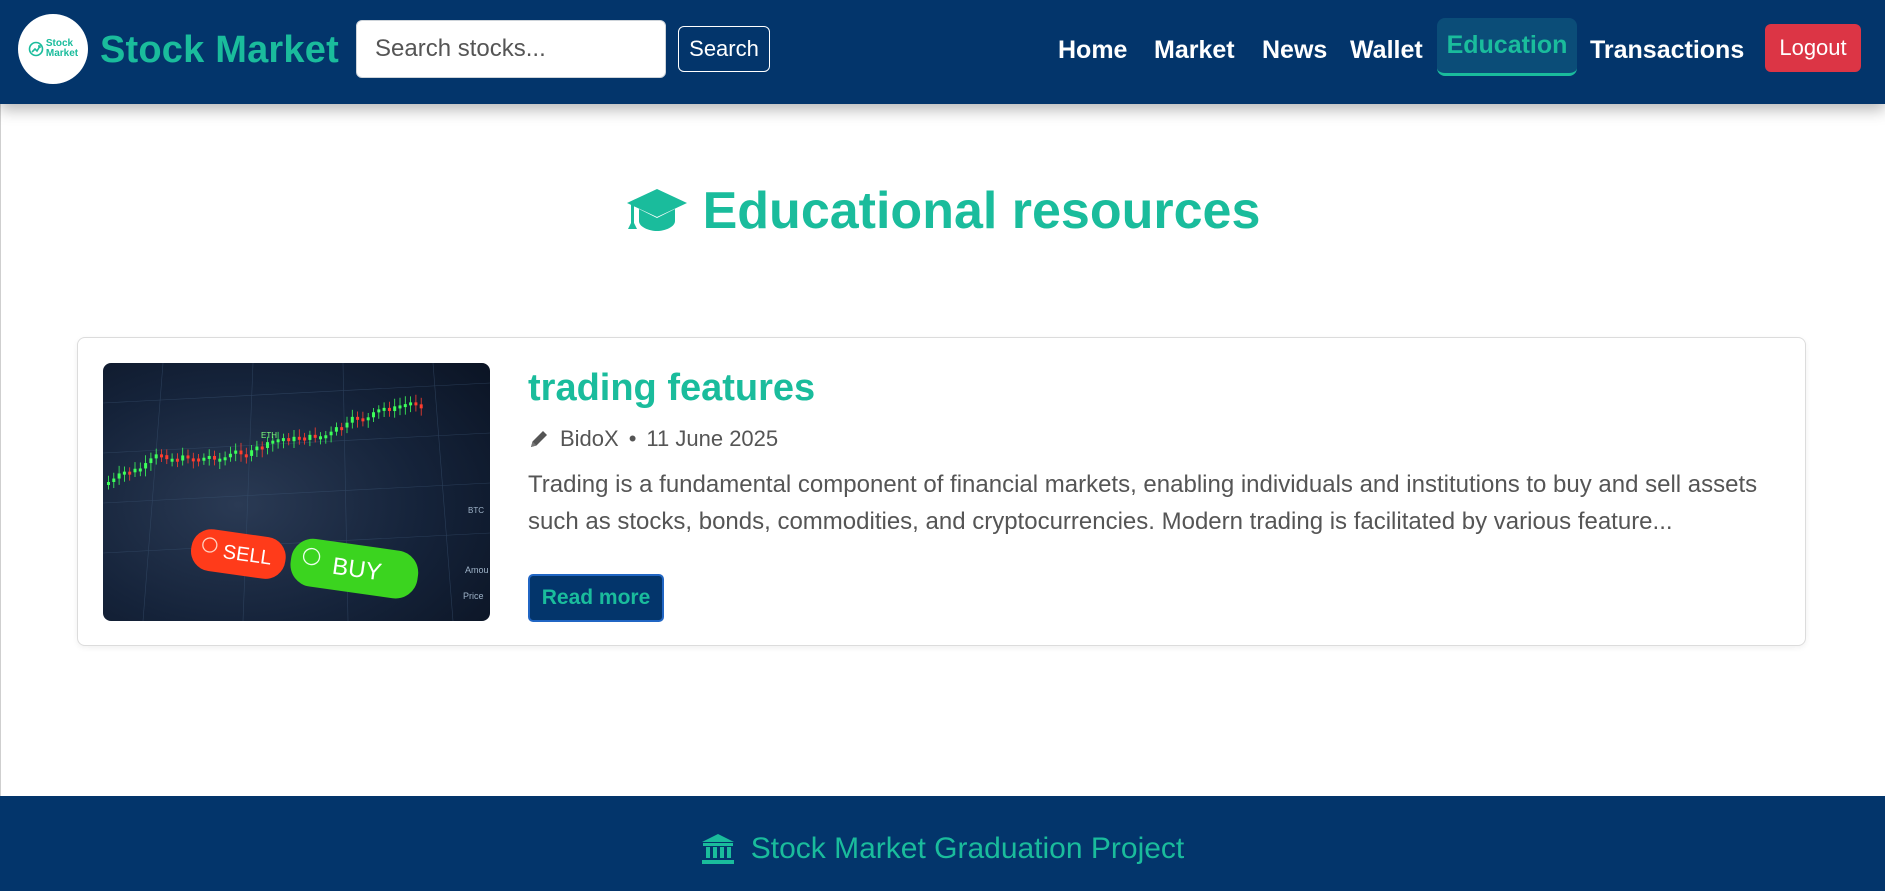 This screenshot has width=1885, height=891. What do you see at coordinates (1386, 50) in the screenshot?
I see `nav-wallet: Wallet` at bounding box center [1386, 50].